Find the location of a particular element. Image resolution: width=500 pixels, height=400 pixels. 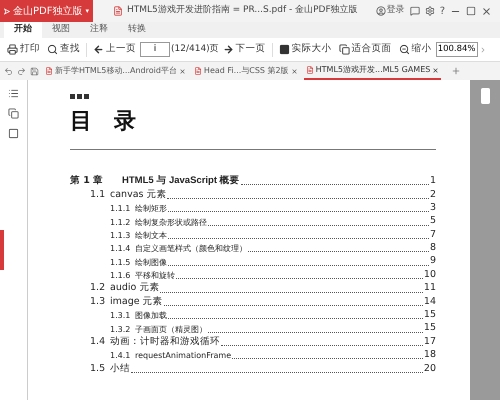

actual-size-button: 实际大小 is located at coordinates (305, 50).